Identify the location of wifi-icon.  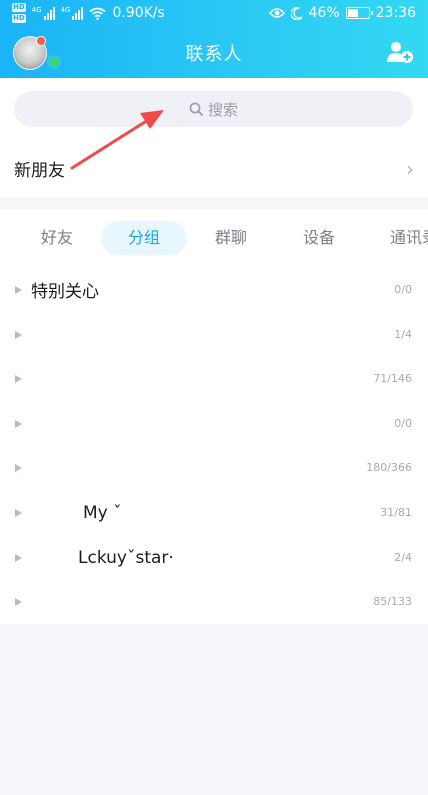
(97, 13).